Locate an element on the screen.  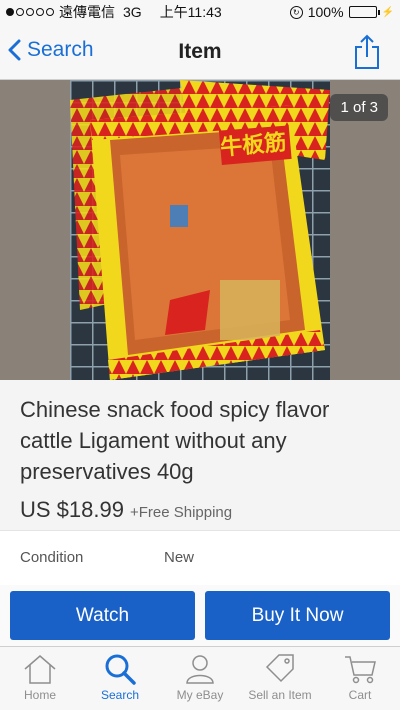
image-counter: 1 of 3 is located at coordinates (359, 107).